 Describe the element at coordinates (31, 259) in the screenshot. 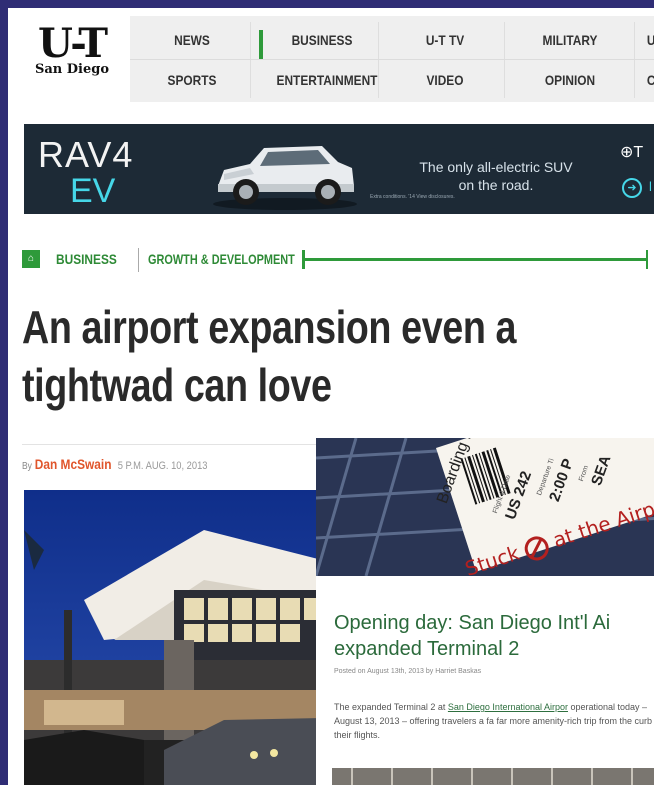

I see `home-icon: ⌂` at that location.